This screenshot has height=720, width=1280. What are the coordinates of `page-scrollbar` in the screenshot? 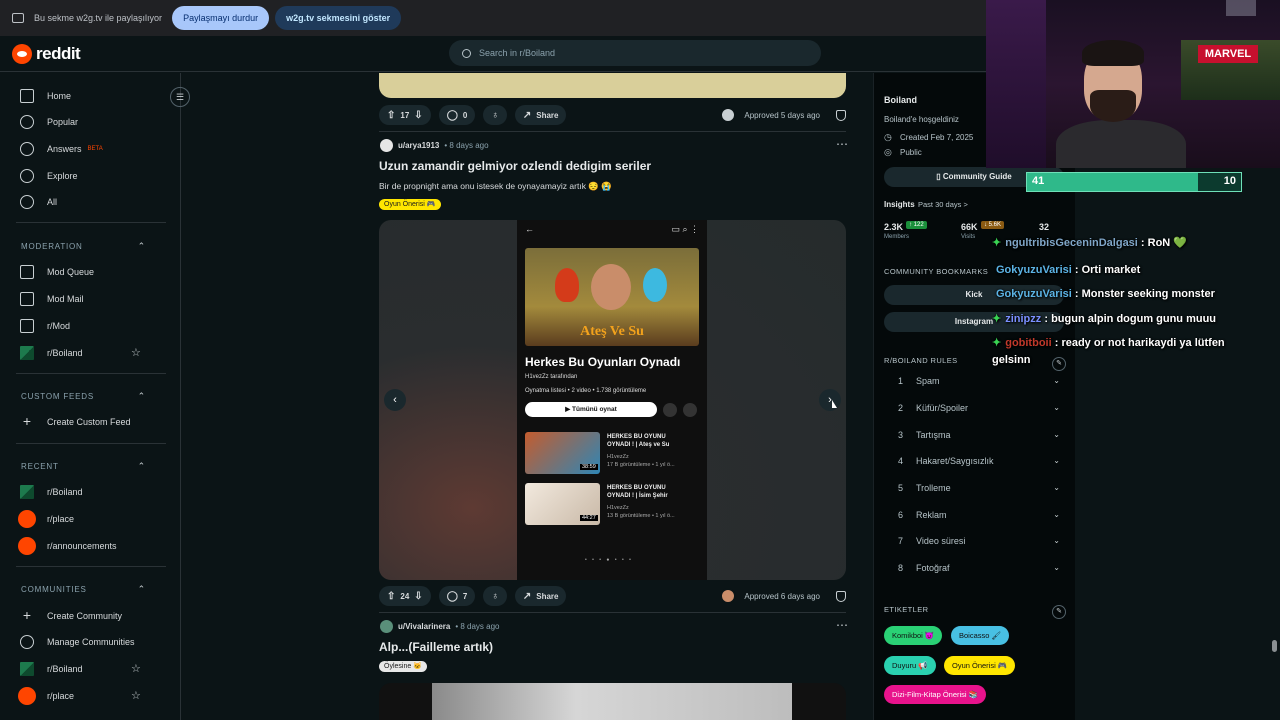 It's located at (1274, 646).